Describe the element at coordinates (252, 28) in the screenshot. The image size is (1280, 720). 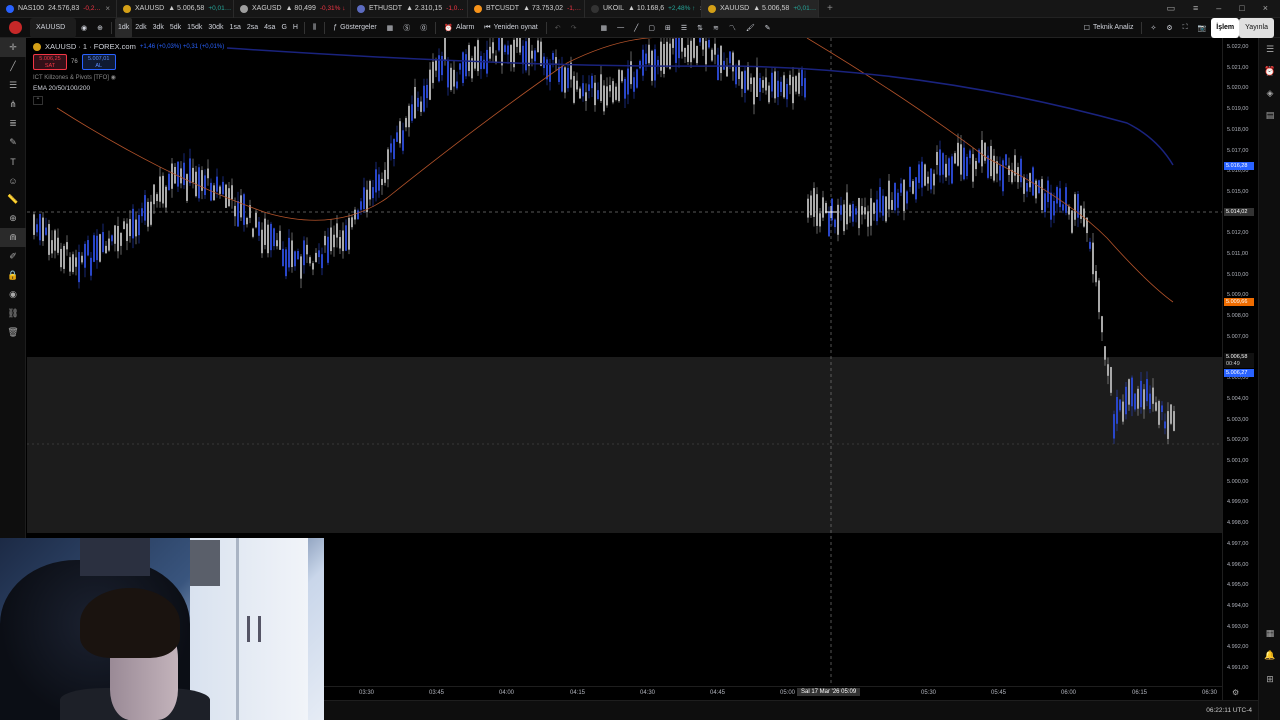
I see `timeframe-2sa: 2sa` at that location.